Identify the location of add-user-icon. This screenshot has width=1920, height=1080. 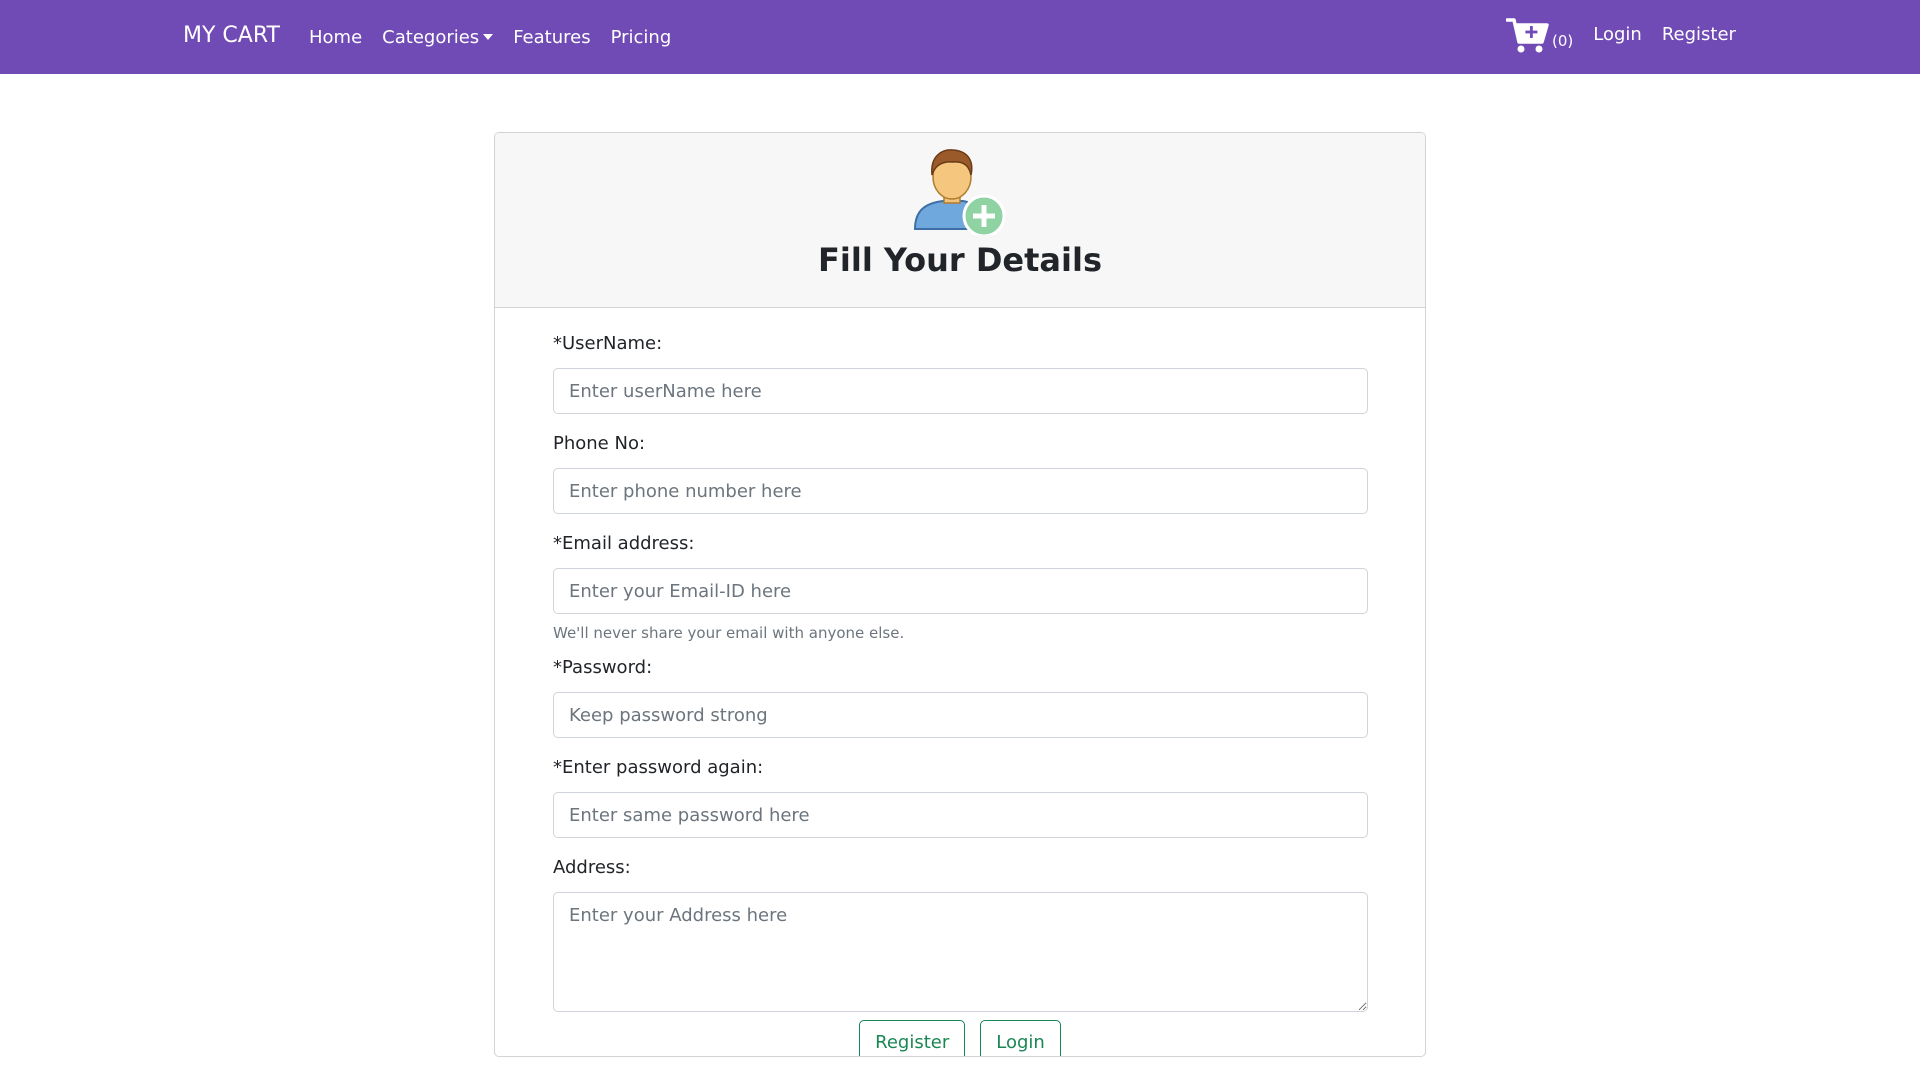
(959, 192).